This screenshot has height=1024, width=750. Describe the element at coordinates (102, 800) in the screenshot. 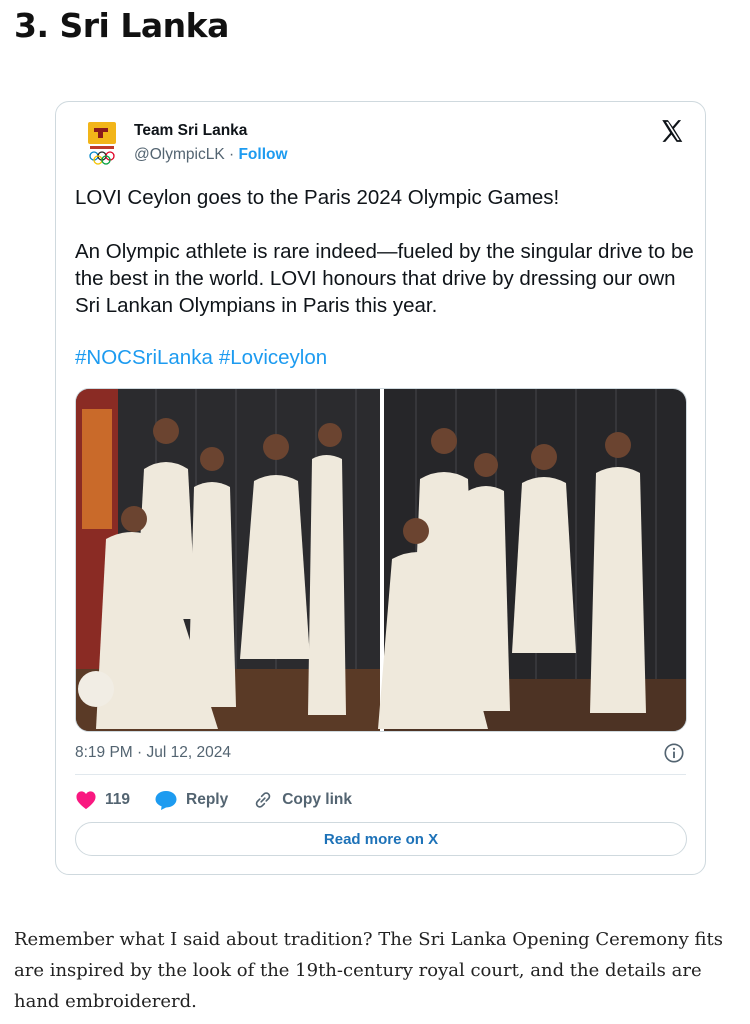

I see `like-button: 119` at that location.